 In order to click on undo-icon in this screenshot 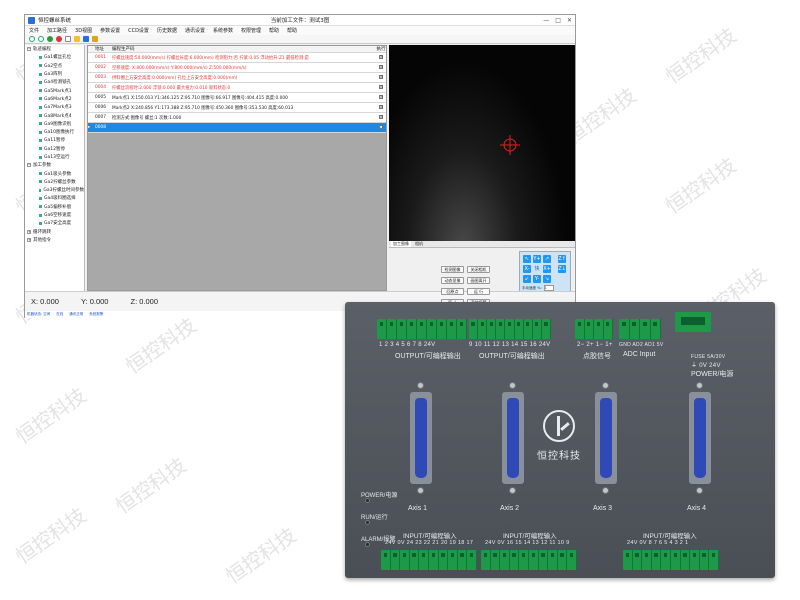, I will do `click(32, 39)`.